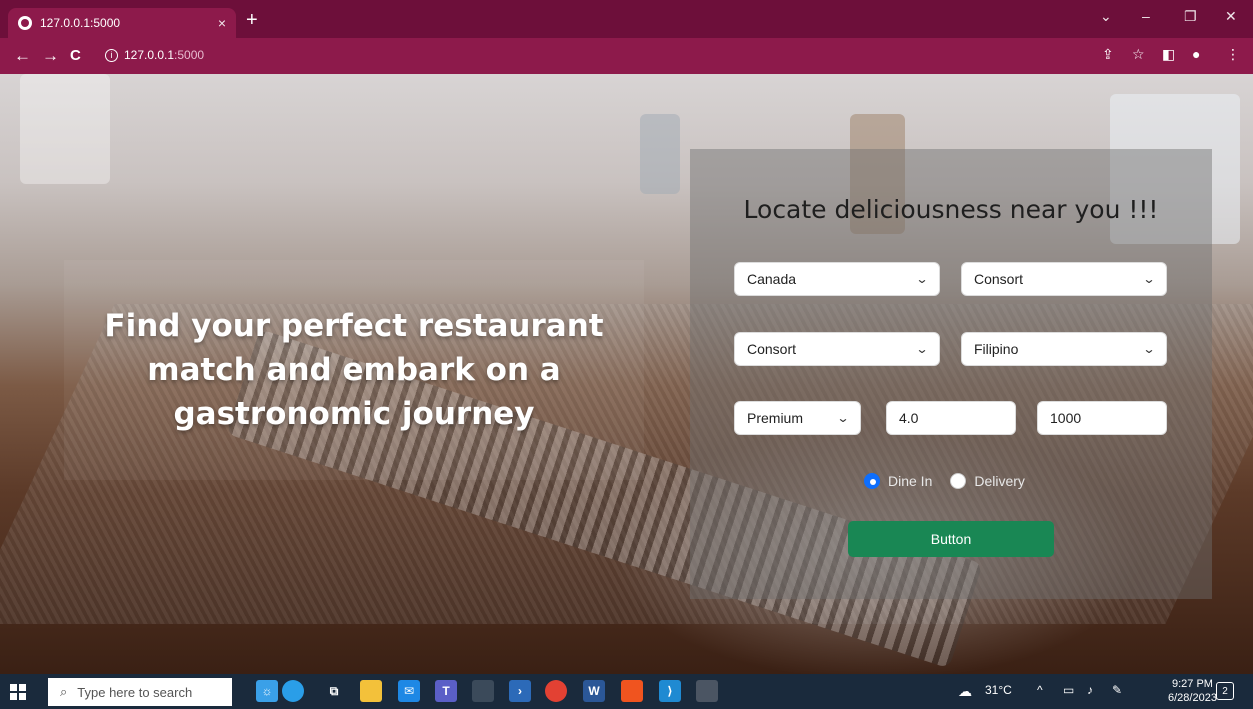 The width and height of the screenshot is (1253, 709). I want to click on city-value: Consort, so click(999, 279).